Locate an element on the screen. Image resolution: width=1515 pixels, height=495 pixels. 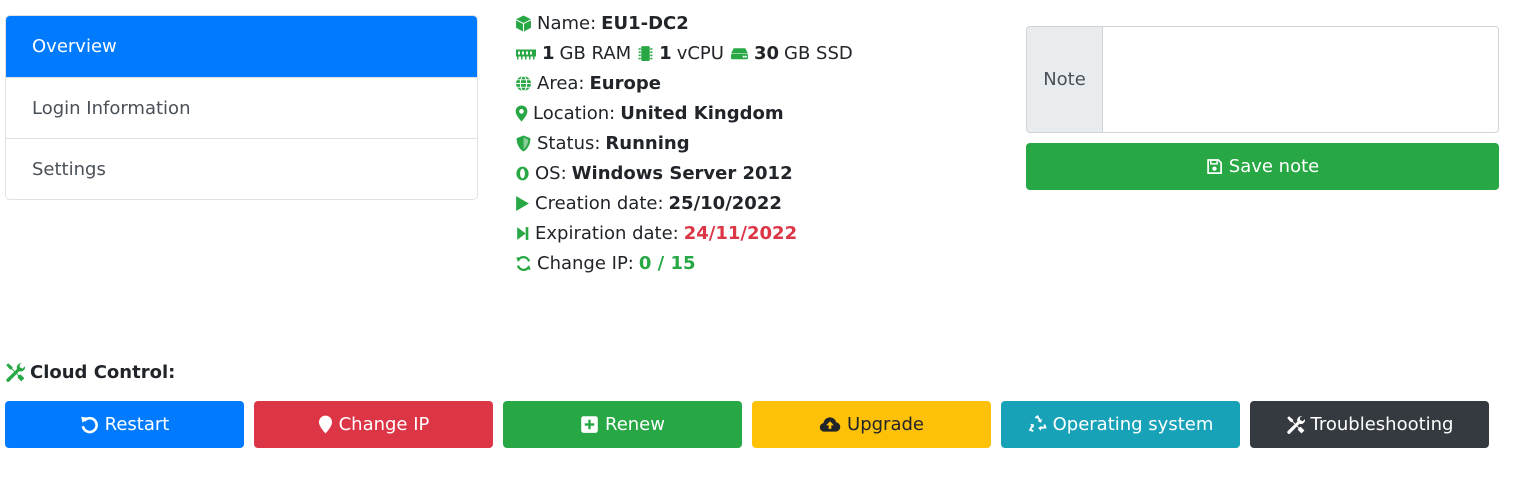
info-expiration-label: Expiration date: is located at coordinates (607, 233).